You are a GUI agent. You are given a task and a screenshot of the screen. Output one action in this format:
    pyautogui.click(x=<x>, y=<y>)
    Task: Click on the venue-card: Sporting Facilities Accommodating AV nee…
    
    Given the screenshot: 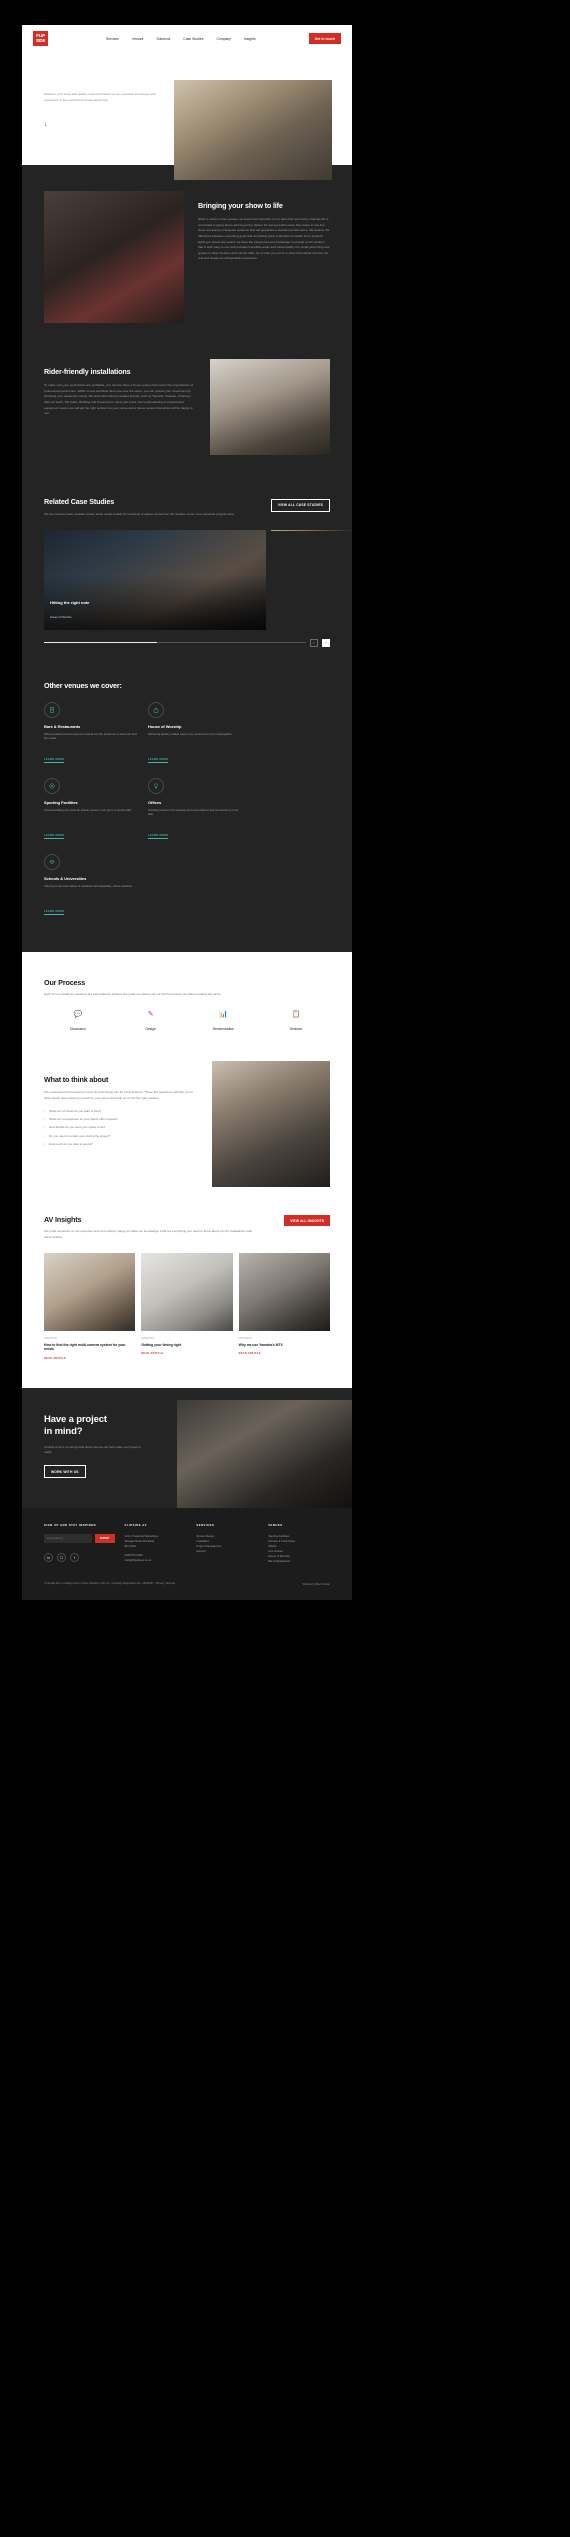 What is the action you would take?
    pyautogui.click(x=91, y=809)
    